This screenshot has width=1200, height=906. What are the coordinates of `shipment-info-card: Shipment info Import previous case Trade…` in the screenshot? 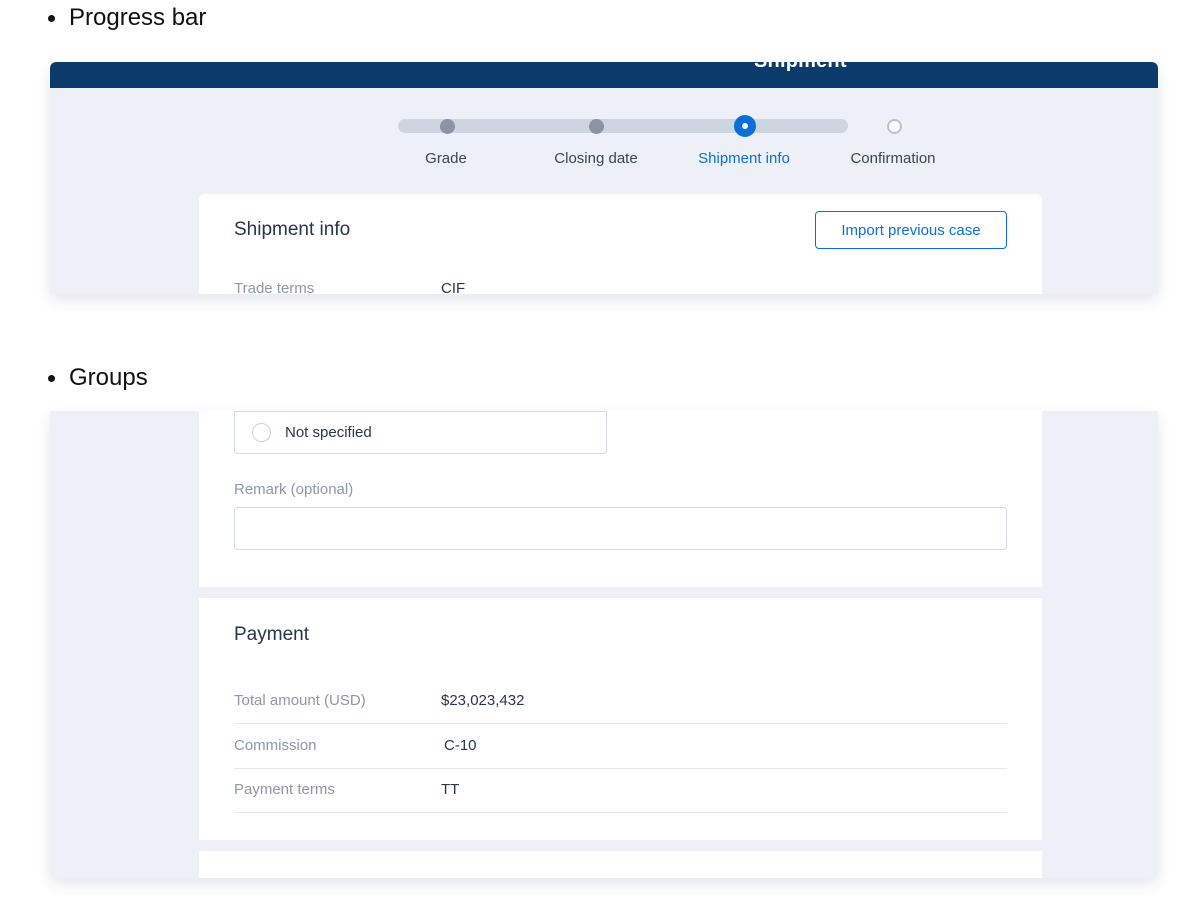 It's located at (620, 244).